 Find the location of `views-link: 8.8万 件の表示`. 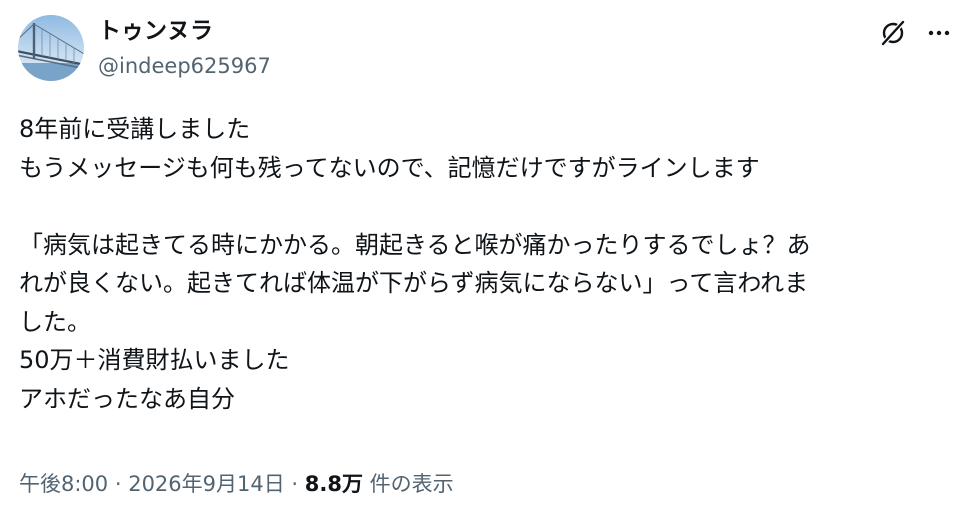

views-link: 8.8万 件の表示 is located at coordinates (379, 484).